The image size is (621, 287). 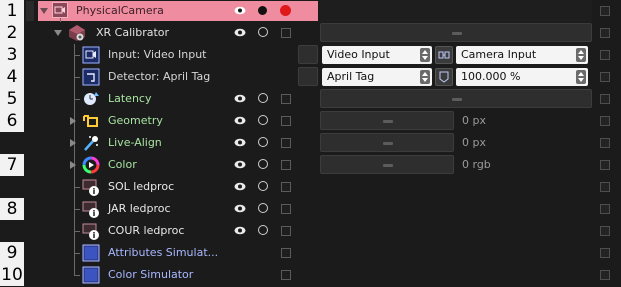 I want to click on input-type-select: Video Input, so click(x=377, y=55).